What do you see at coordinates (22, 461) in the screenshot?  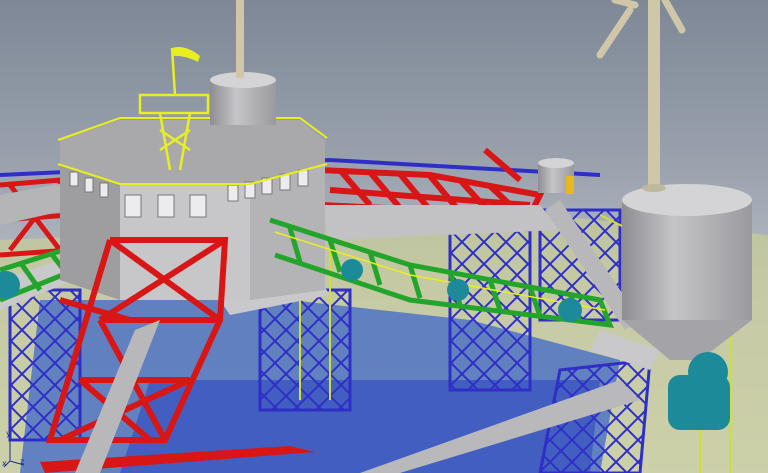 I see `triad-label-z: z` at bounding box center [22, 461].